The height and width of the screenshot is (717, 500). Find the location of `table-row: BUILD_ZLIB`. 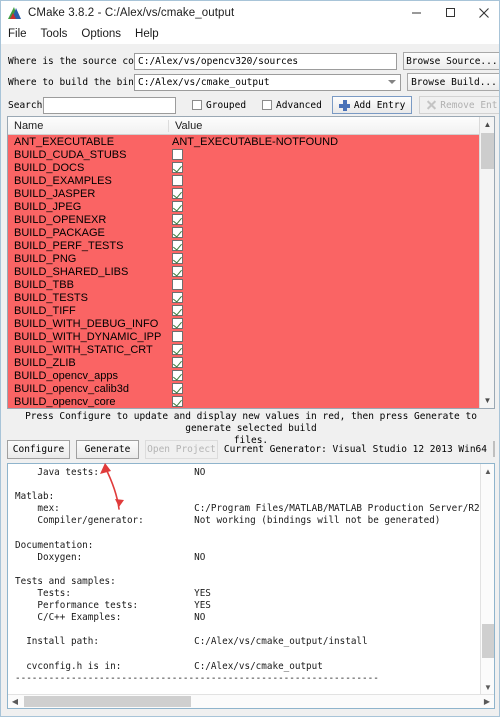

table-row: BUILD_ZLIB is located at coordinates (251, 362).